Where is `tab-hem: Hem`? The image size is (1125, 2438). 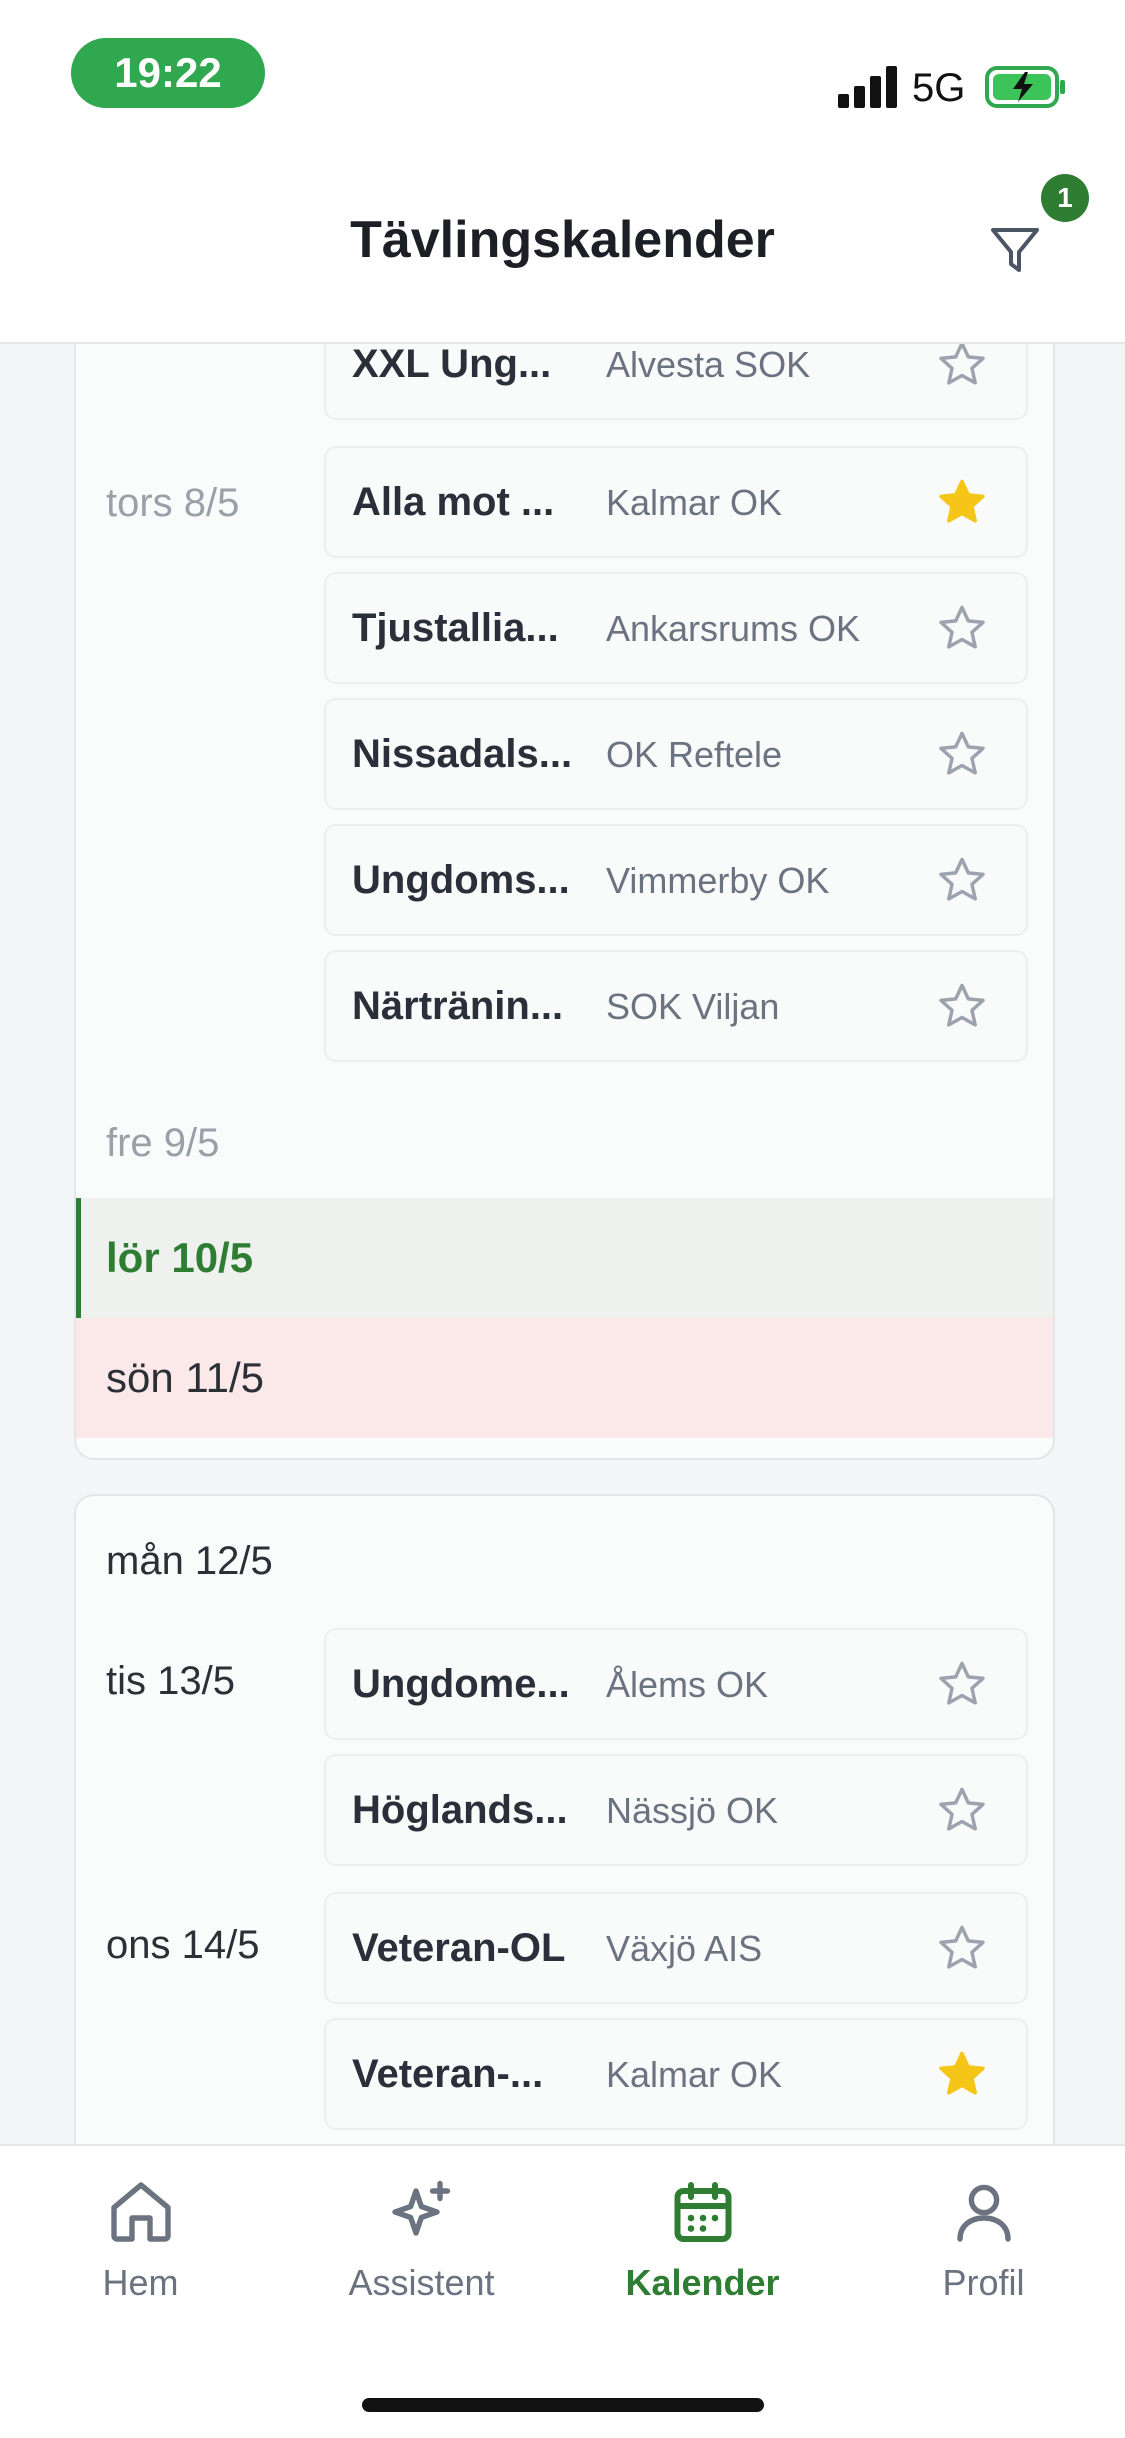
tab-hem: Hem is located at coordinates (140, 2240).